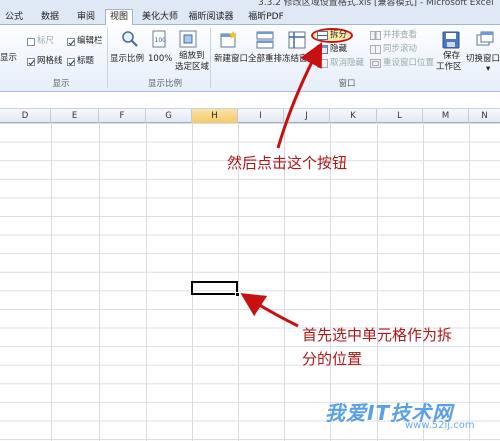 This screenshot has height=441, width=500. Describe the element at coordinates (261, 116) in the screenshot. I see `column-header-i: I` at that location.